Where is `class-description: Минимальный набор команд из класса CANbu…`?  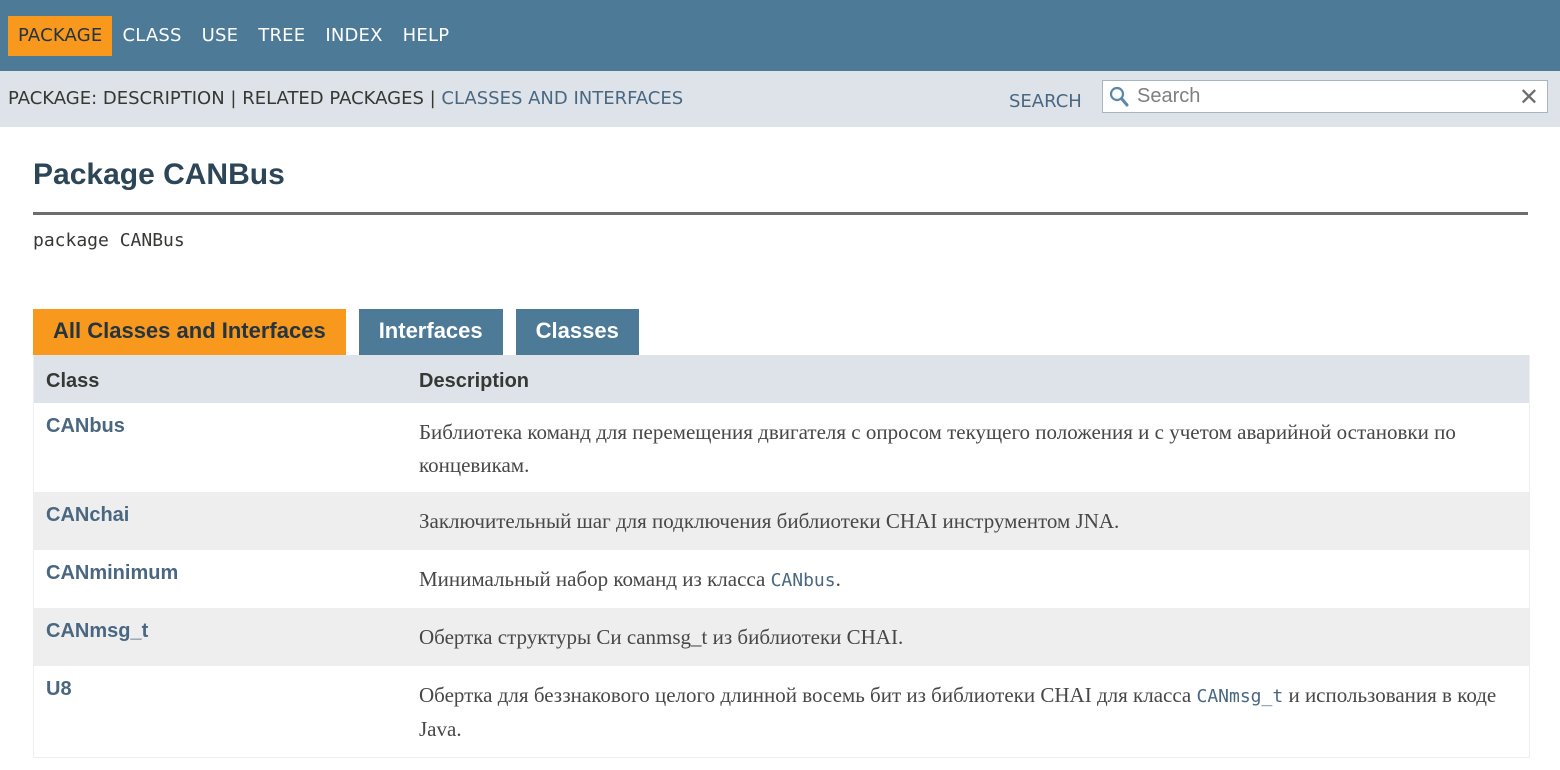
class-description: Минимальный набор команд из класса CANbu… is located at coordinates (959, 580).